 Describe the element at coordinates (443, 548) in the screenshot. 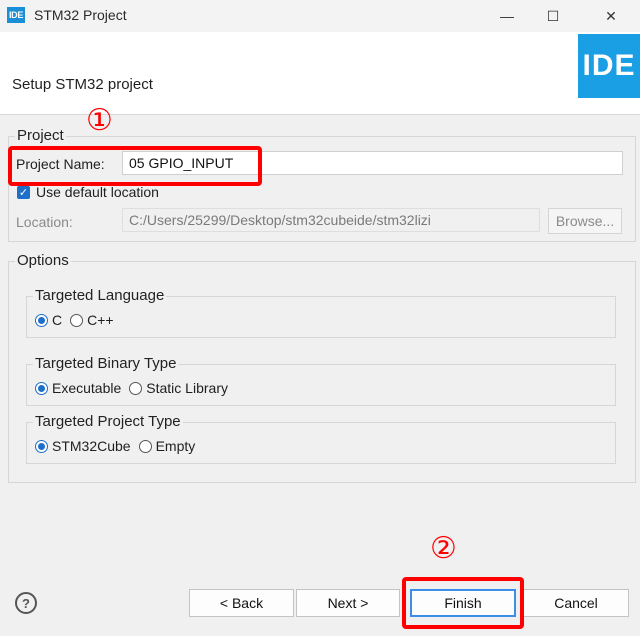

I see `annotation-marker-2: ②` at that location.